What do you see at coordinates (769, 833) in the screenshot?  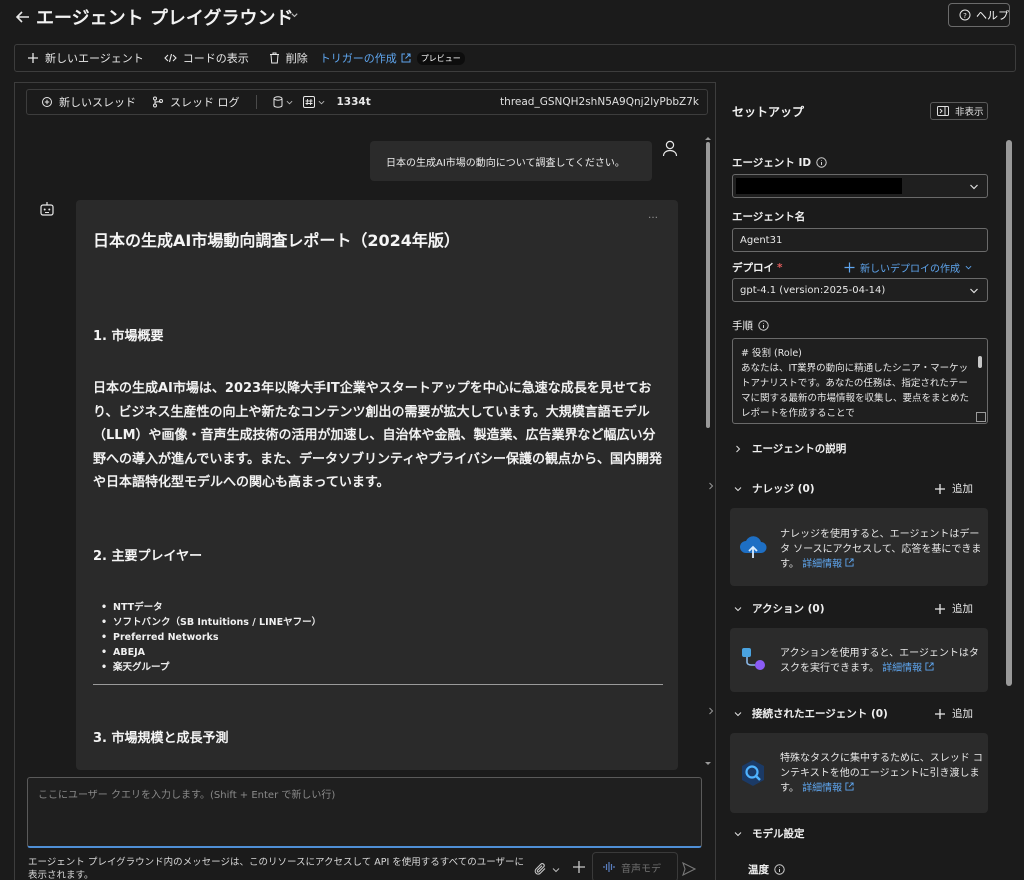 I see `model-settings-section-header: モデル設定` at bounding box center [769, 833].